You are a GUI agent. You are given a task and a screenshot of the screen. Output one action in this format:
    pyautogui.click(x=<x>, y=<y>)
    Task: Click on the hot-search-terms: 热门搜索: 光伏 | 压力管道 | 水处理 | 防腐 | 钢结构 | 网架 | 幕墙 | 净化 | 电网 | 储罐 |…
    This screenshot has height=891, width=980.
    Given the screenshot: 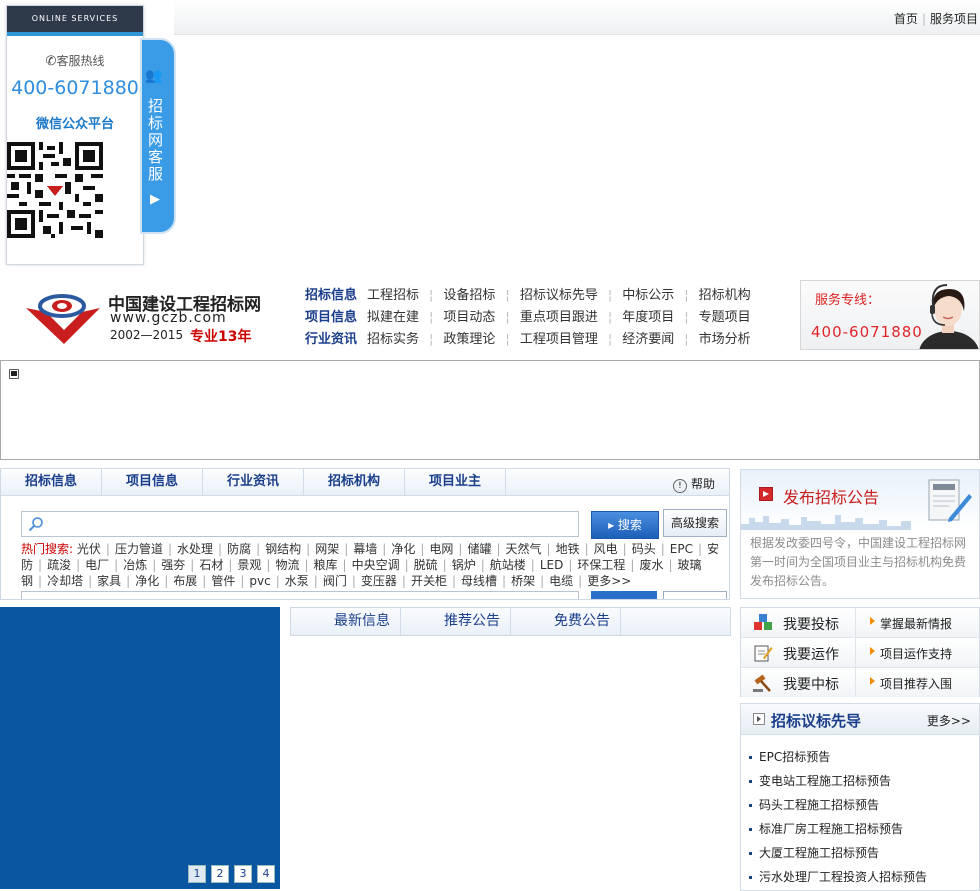 What is the action you would take?
    pyautogui.click(x=373, y=565)
    